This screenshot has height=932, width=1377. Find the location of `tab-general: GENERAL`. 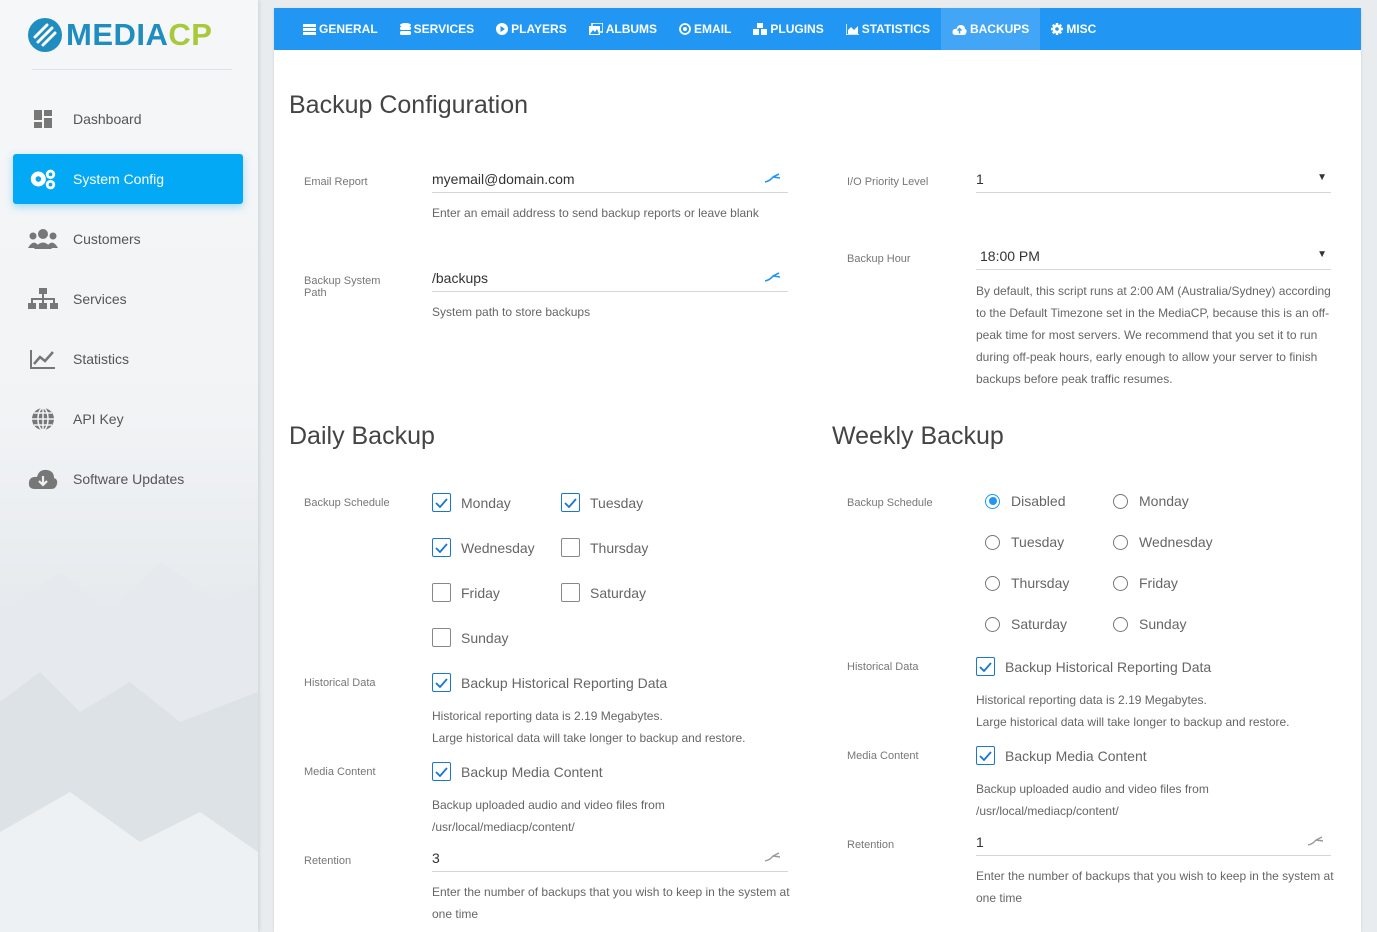

tab-general: GENERAL is located at coordinates (340, 29).